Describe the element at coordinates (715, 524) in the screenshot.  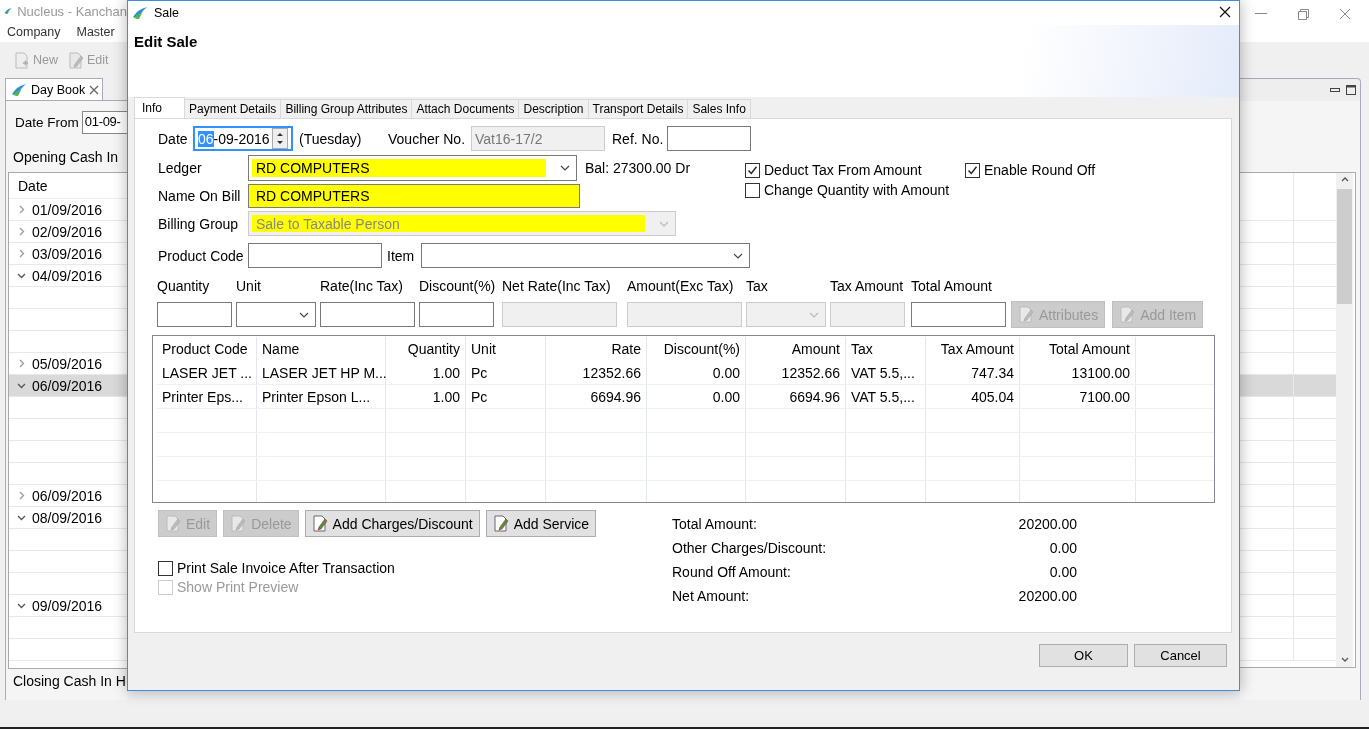
I see `total-label: Total Amount:` at that location.